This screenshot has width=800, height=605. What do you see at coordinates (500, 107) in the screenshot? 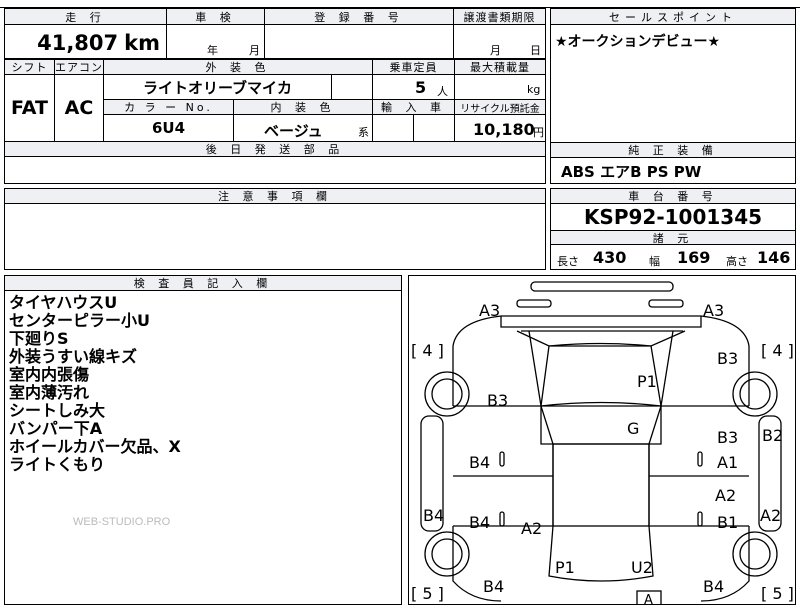
I see `recycle-header: リサイクル預託金` at bounding box center [500, 107].